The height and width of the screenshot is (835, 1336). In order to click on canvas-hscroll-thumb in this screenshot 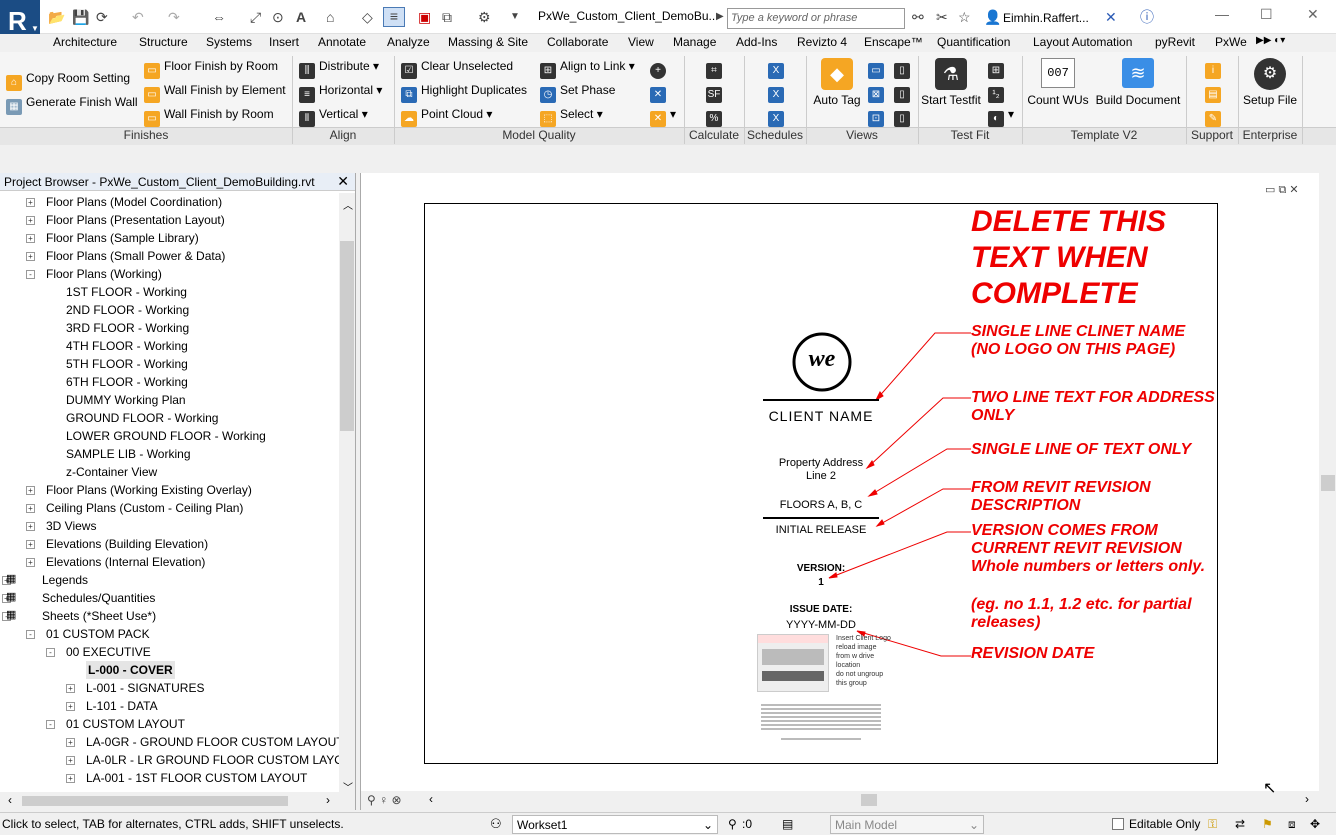, I will do `click(869, 800)`.